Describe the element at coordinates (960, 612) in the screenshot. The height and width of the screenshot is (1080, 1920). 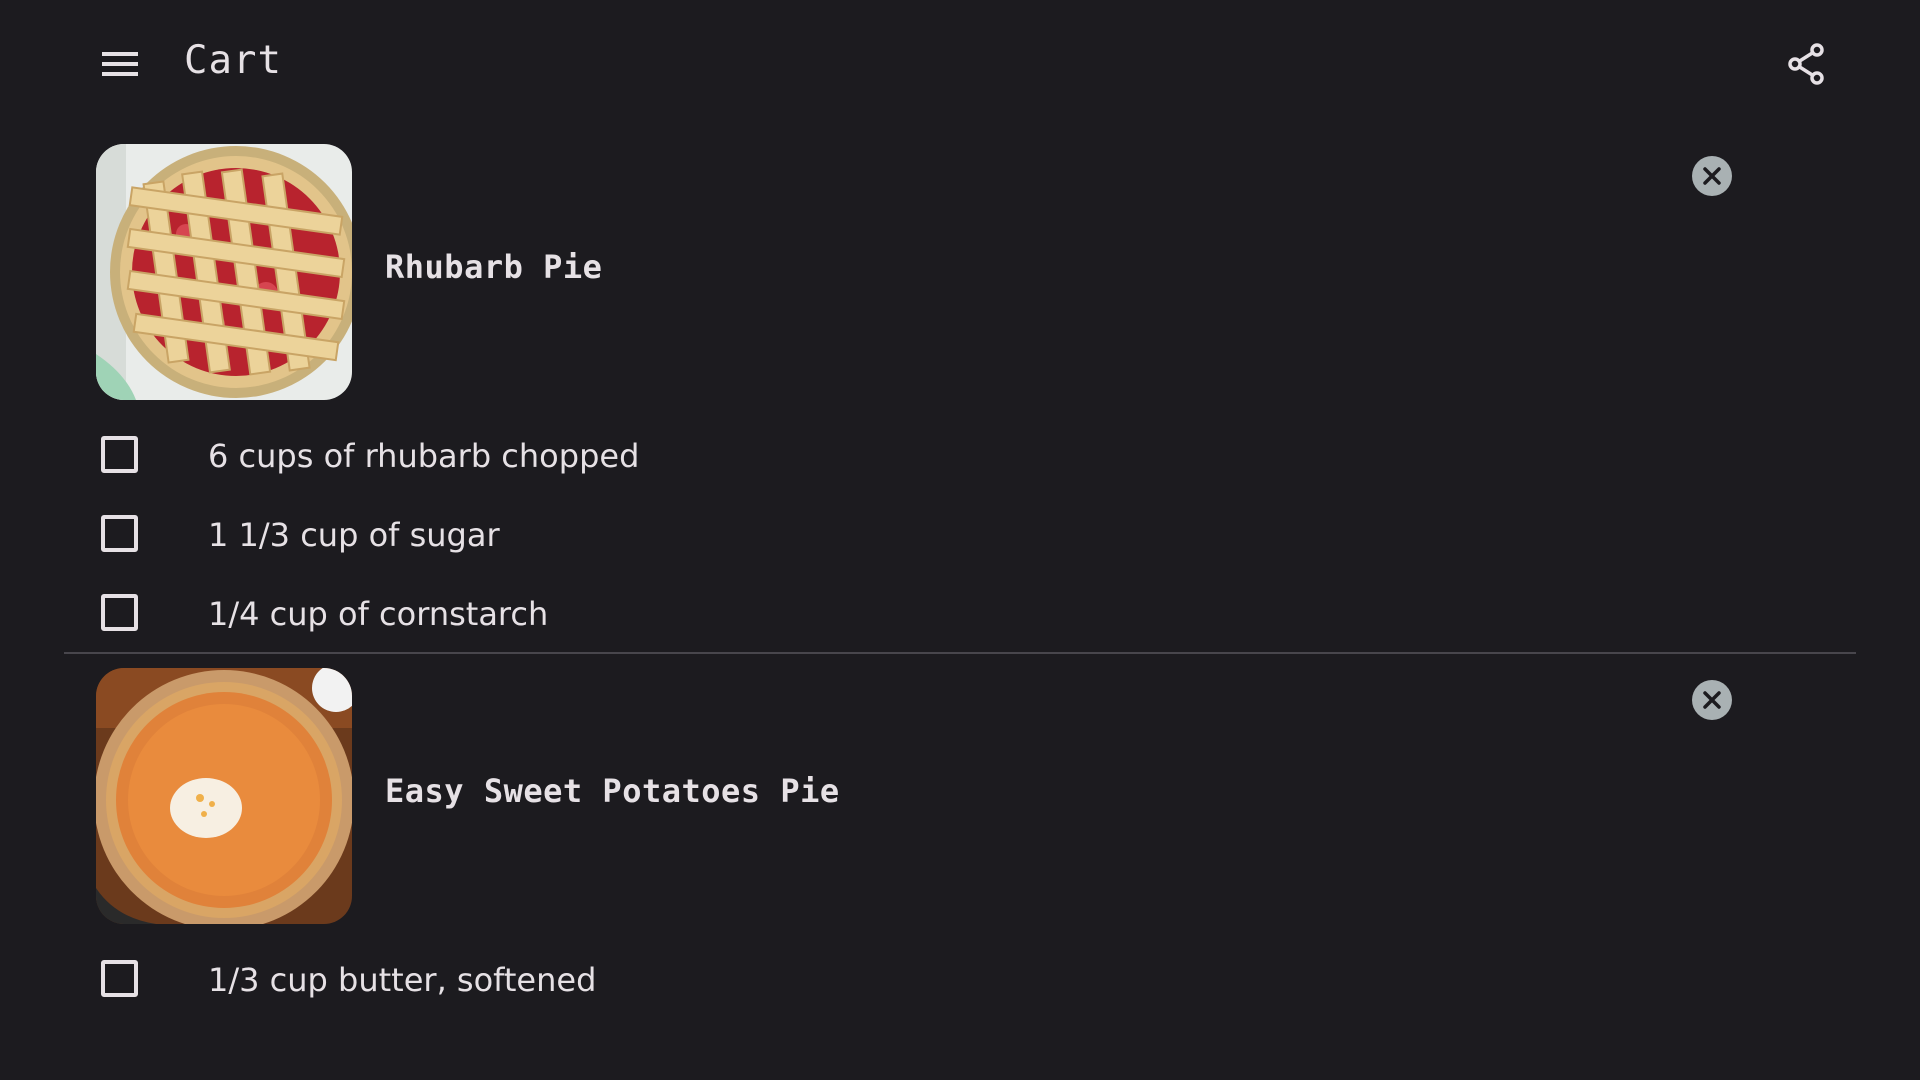
I see `ingredient-row: 1/4 cup of cornstarch` at that location.